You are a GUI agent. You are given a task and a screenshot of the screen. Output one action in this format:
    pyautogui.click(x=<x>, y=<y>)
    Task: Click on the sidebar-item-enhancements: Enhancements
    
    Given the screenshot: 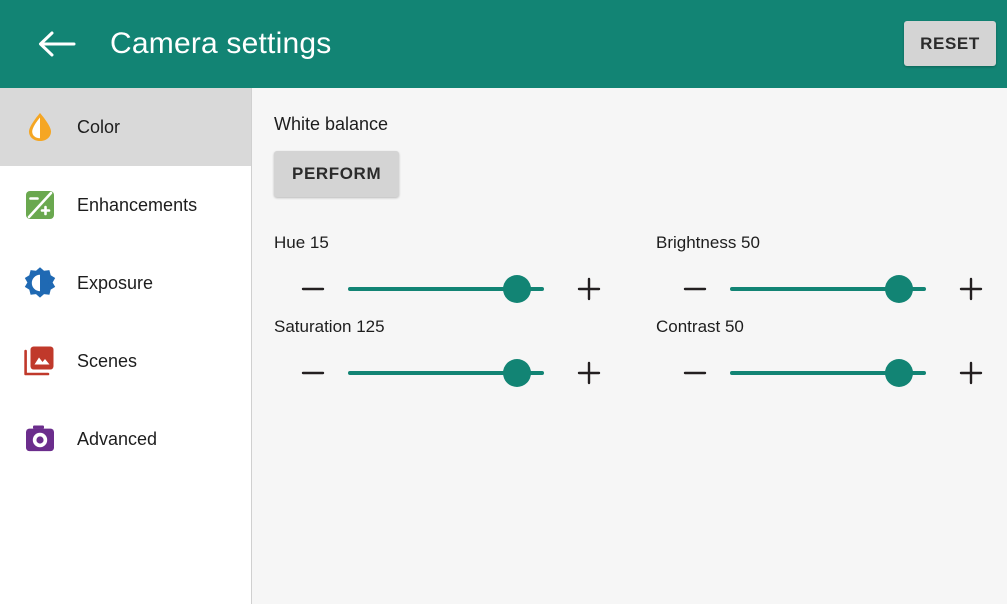 What is the action you would take?
    pyautogui.click(x=125, y=205)
    